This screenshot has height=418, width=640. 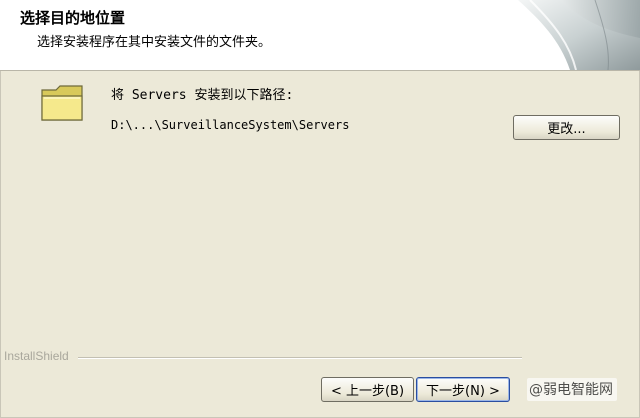 I want to click on folder-icon, so click(x=62, y=103).